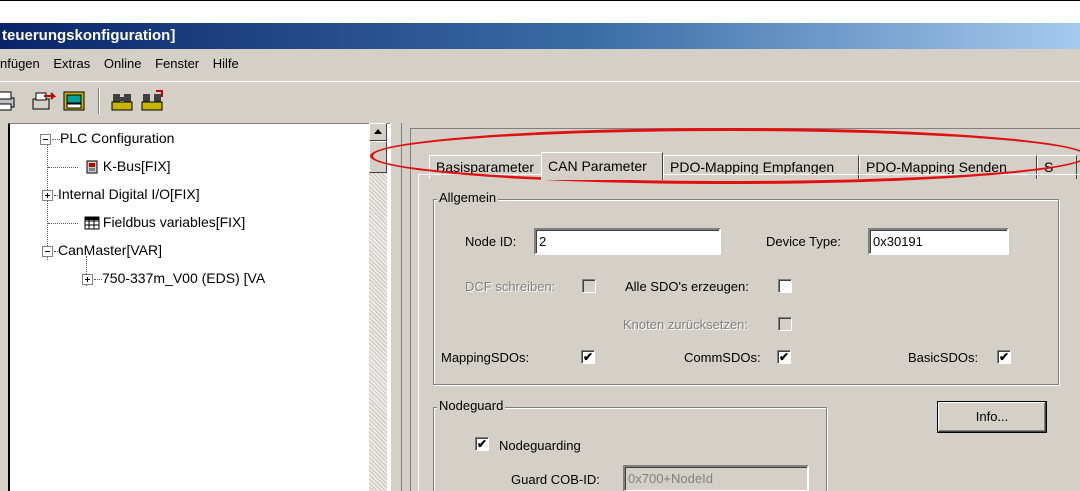  What do you see at coordinates (378, 332) in the screenshot?
I see `scroll-track` at bounding box center [378, 332].